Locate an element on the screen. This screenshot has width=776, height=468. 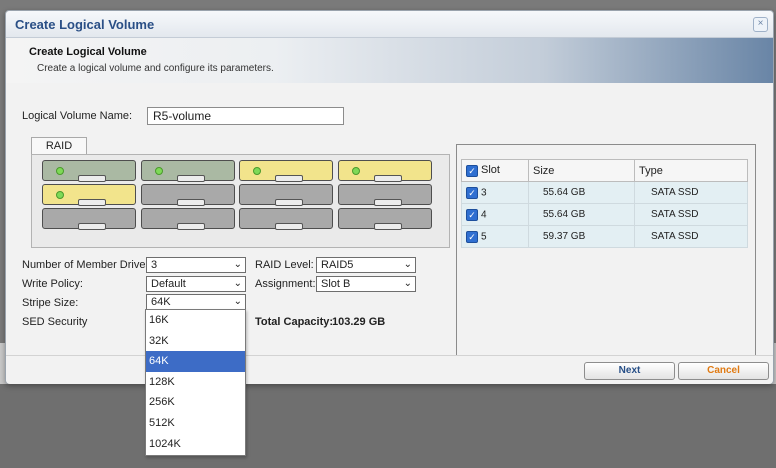
volume-name-label: Logical Volume Name: is located at coordinates (77, 116).